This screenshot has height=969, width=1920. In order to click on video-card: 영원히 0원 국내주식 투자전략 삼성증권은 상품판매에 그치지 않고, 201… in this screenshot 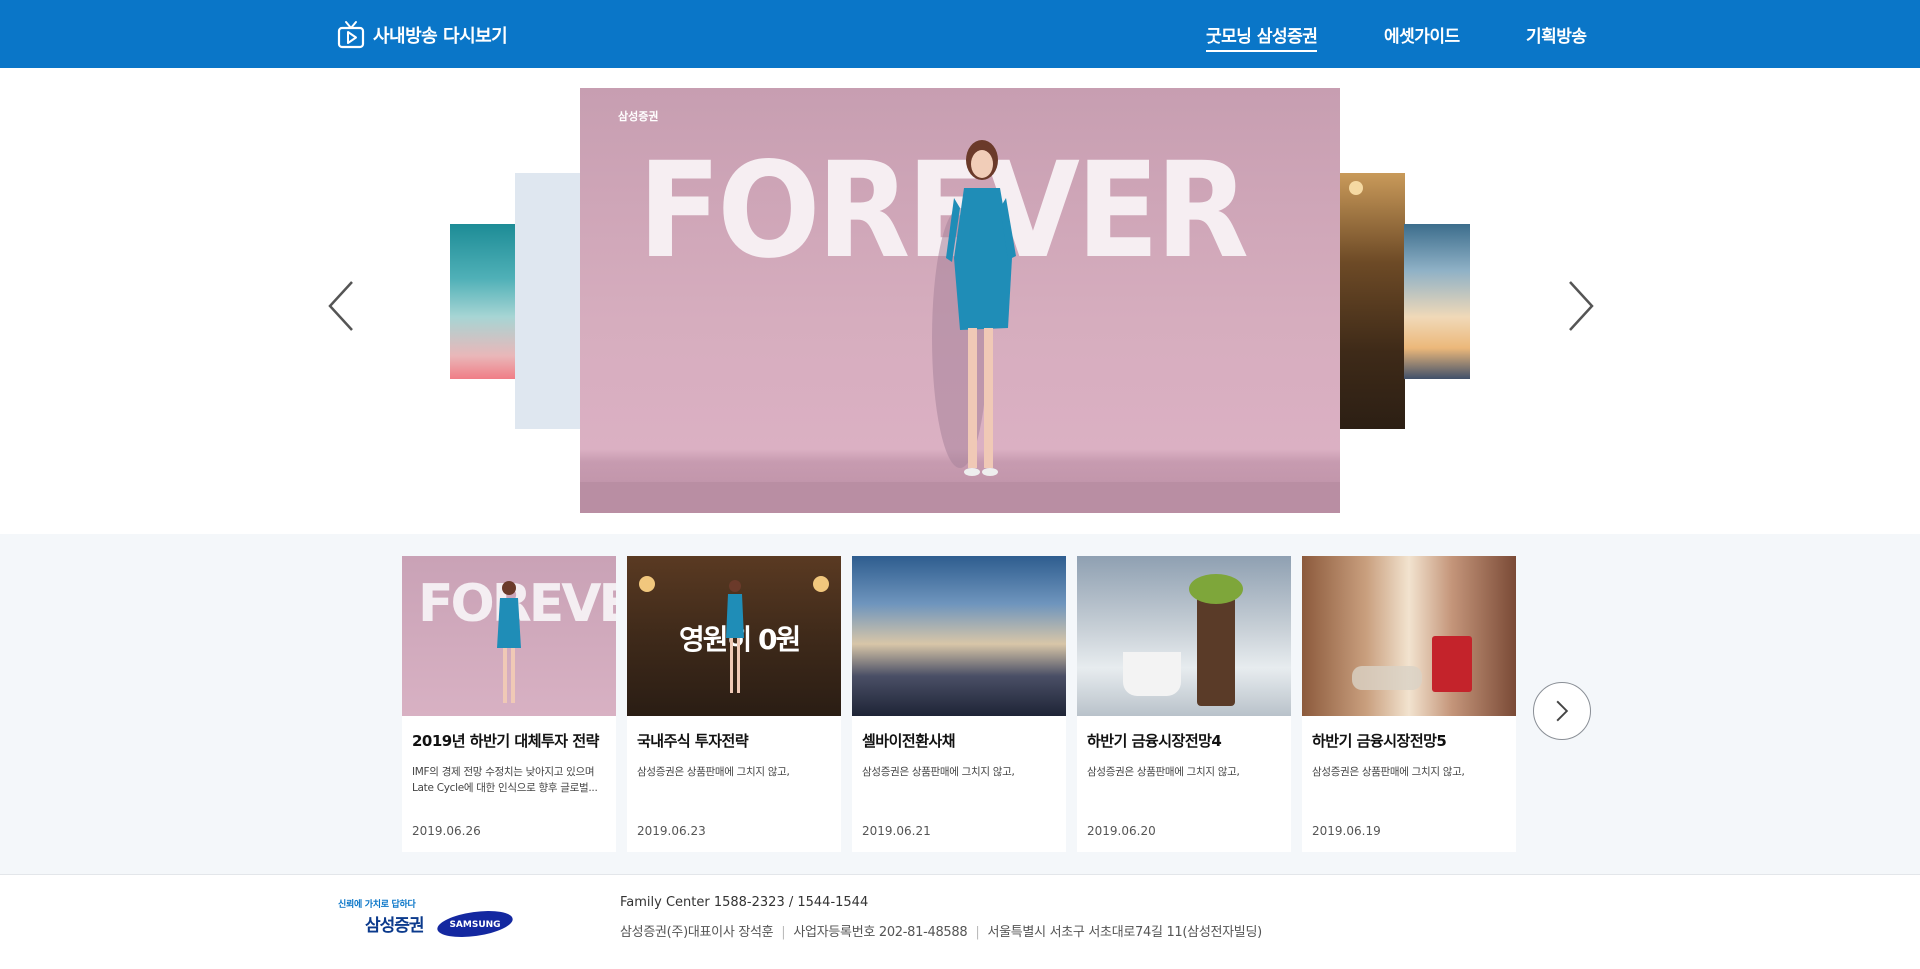, I will do `click(734, 704)`.